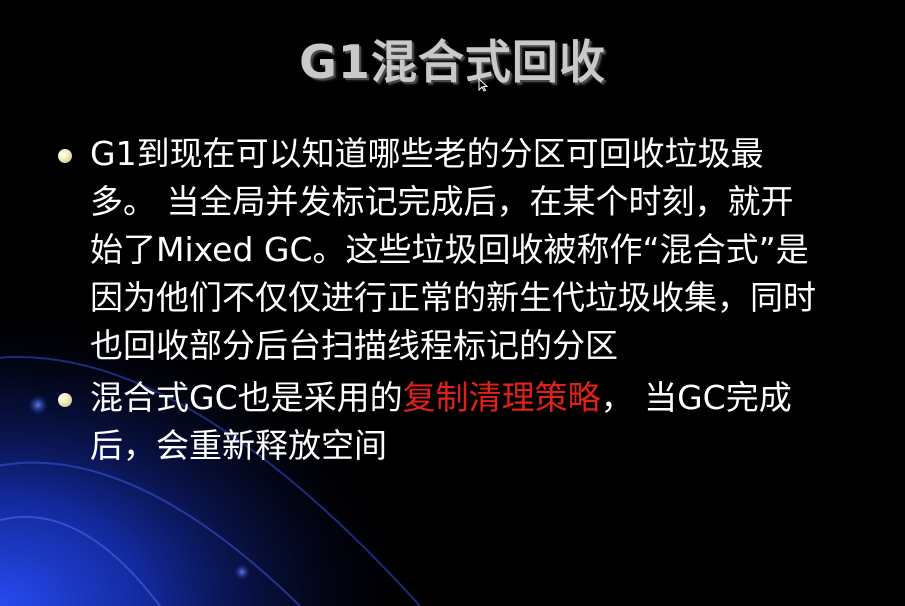 This screenshot has width=905, height=606. Describe the element at coordinates (452, 62) in the screenshot. I see `slide-title: G1混合式回收` at that location.